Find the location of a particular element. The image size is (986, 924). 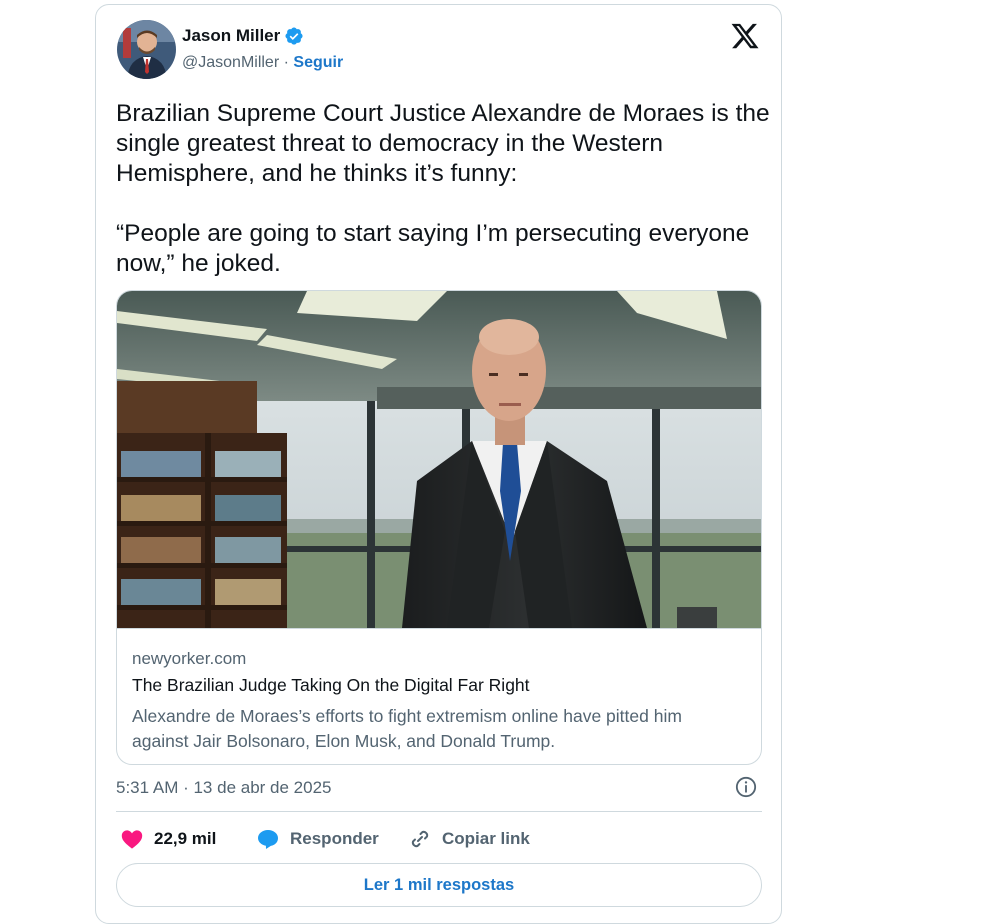

reply-label: Responder is located at coordinates (334, 838).